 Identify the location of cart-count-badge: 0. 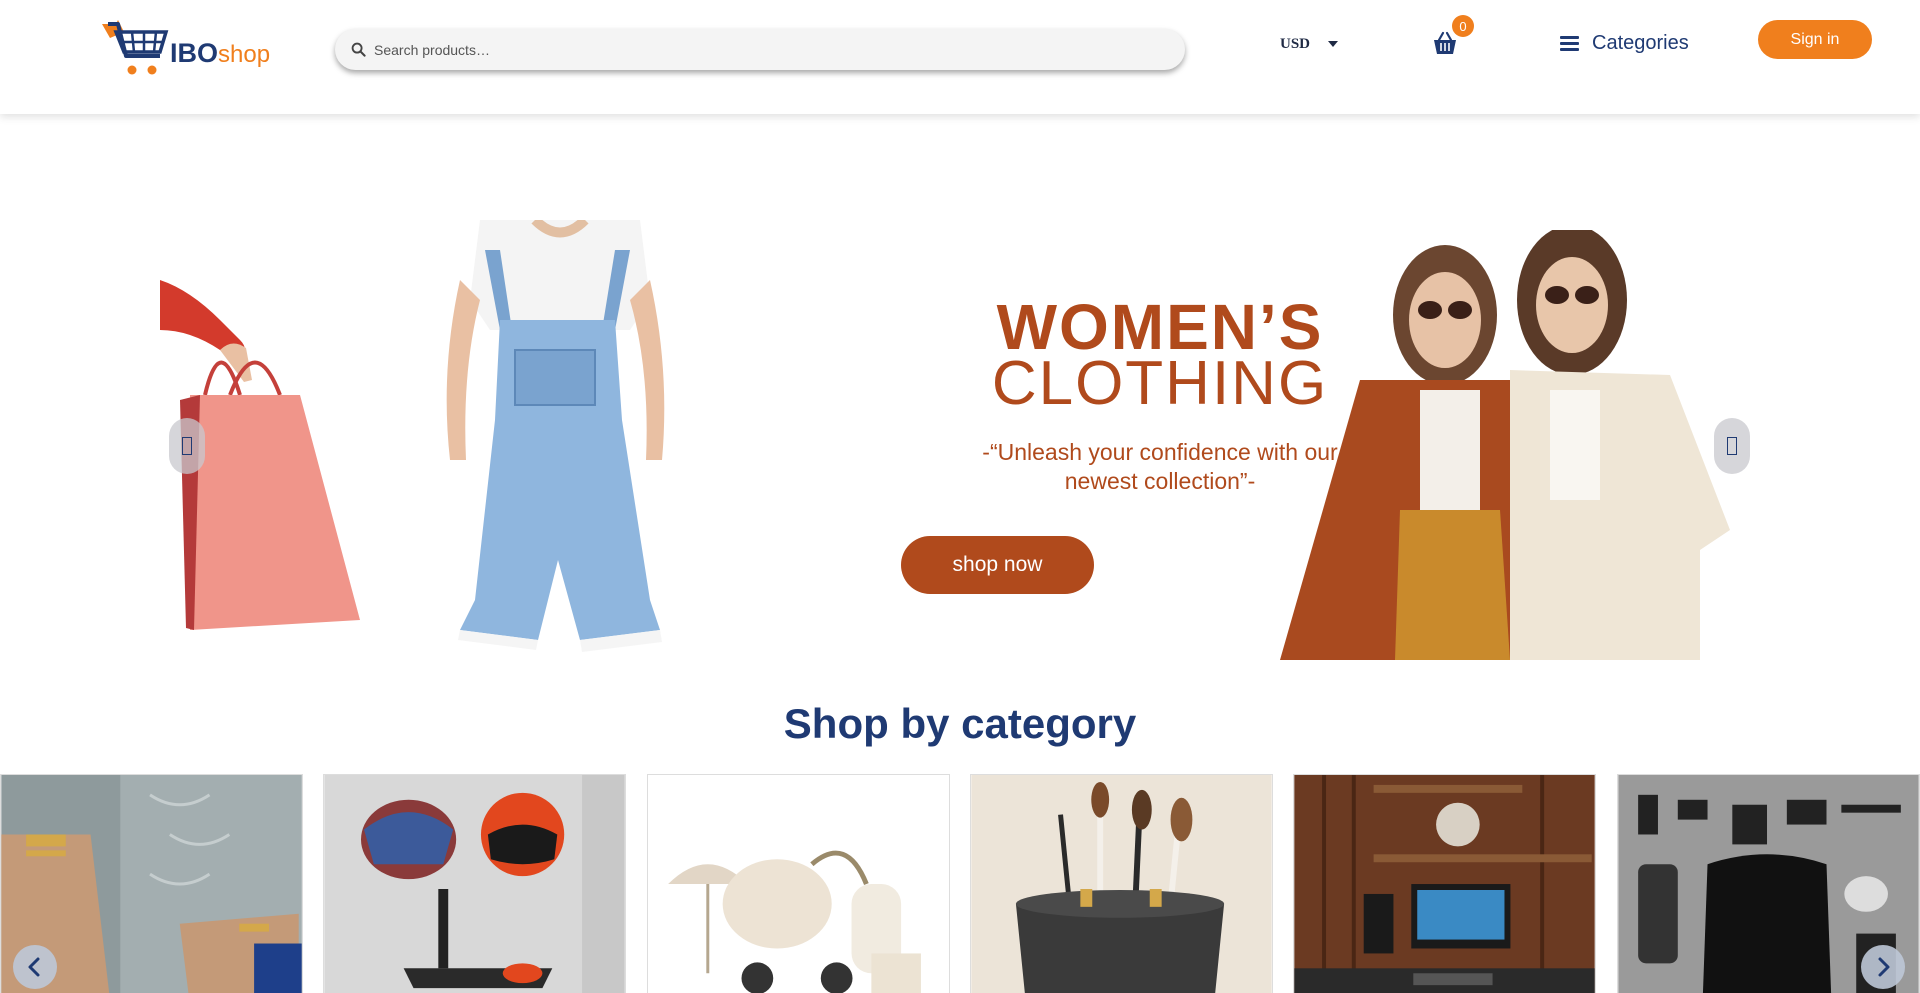
(1463, 26).